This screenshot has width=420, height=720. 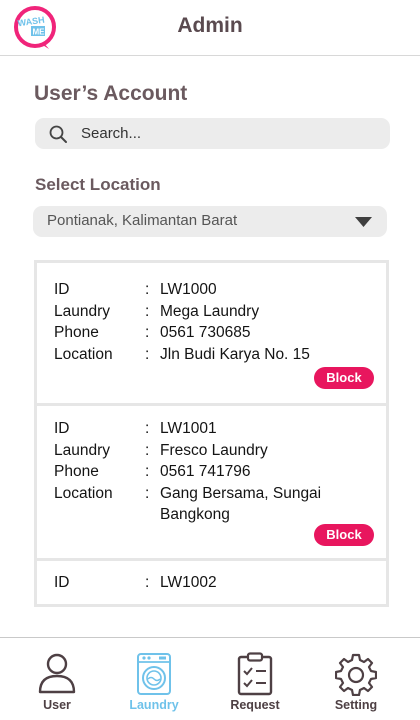 I want to click on account-id-row: ID : LW1001, so click(x=220, y=429).